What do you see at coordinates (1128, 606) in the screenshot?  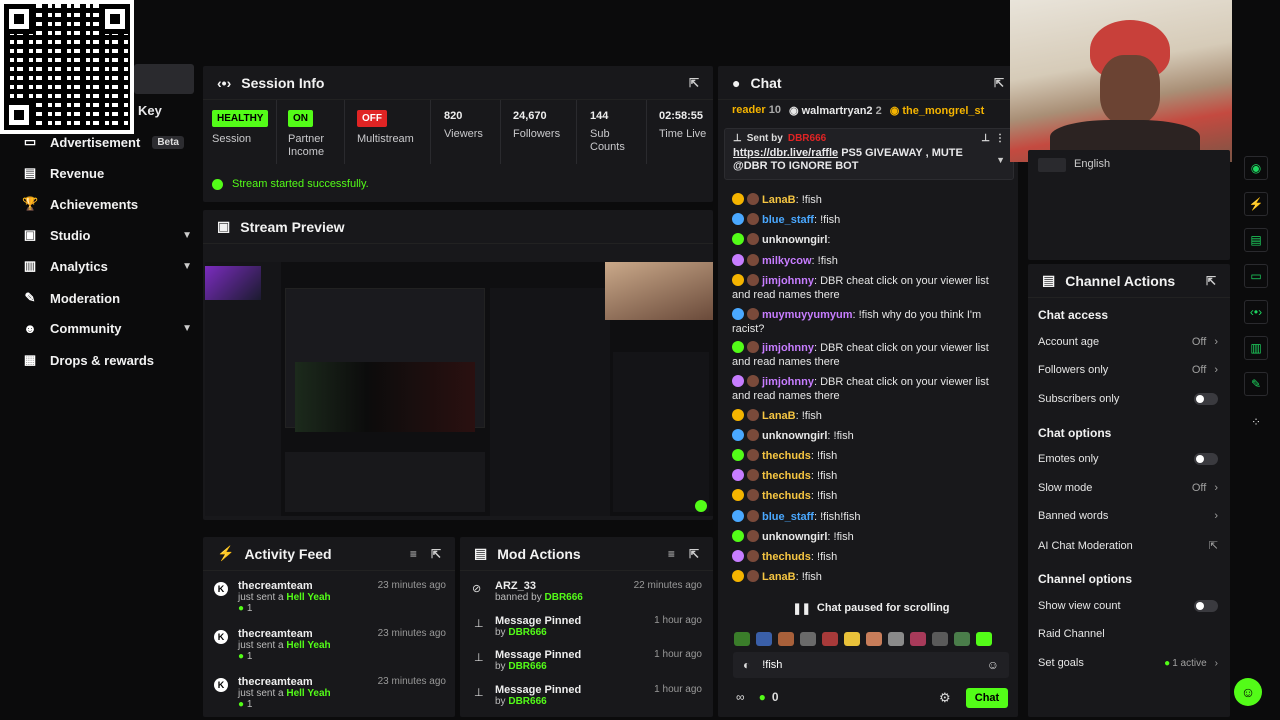 I see `setting-show-view-count: Show view count` at bounding box center [1128, 606].